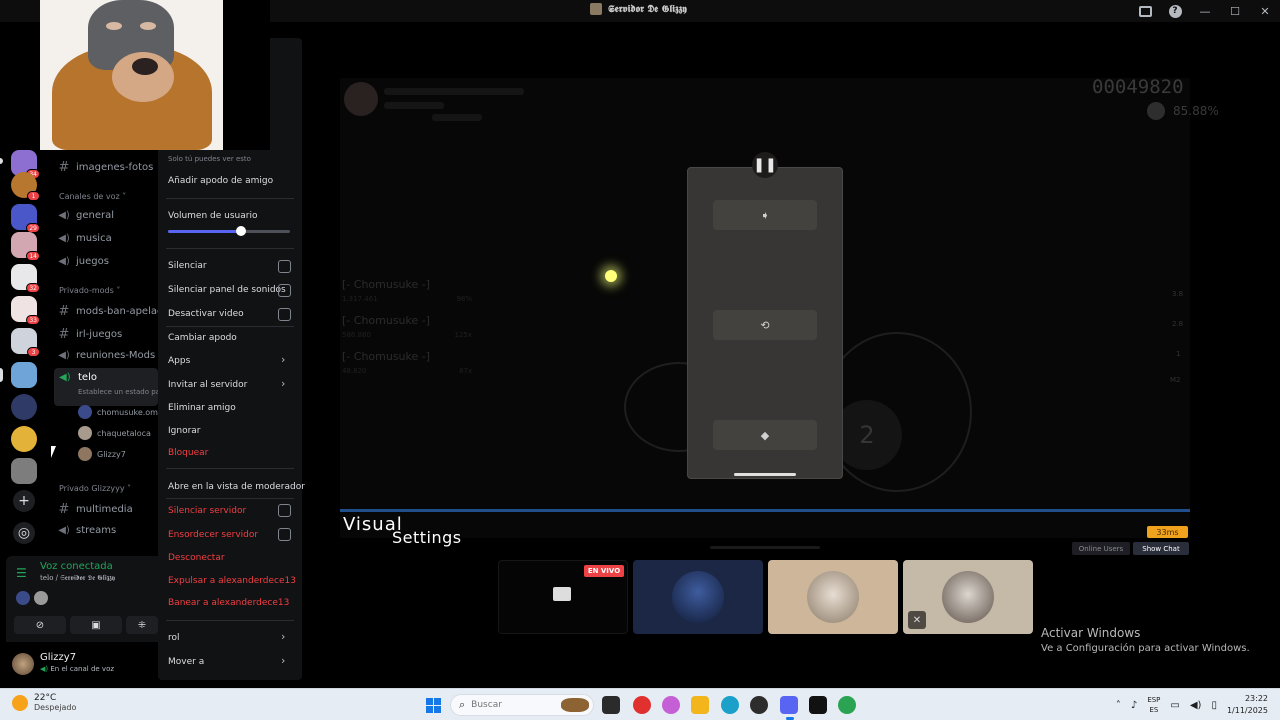 This screenshot has height=720, width=1280. What do you see at coordinates (24, 533) in the screenshot?
I see `discover-icon: ◎` at bounding box center [24, 533].